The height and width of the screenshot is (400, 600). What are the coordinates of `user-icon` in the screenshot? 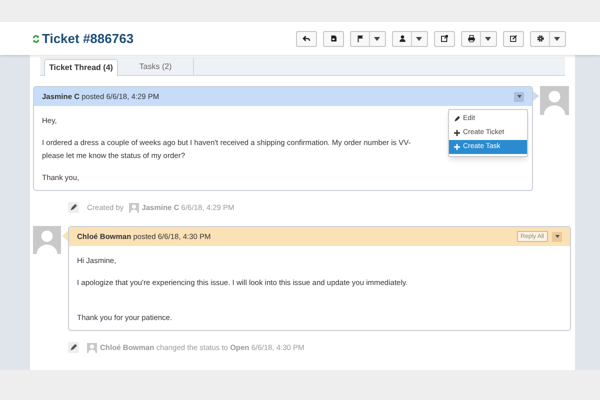 It's located at (402, 38).